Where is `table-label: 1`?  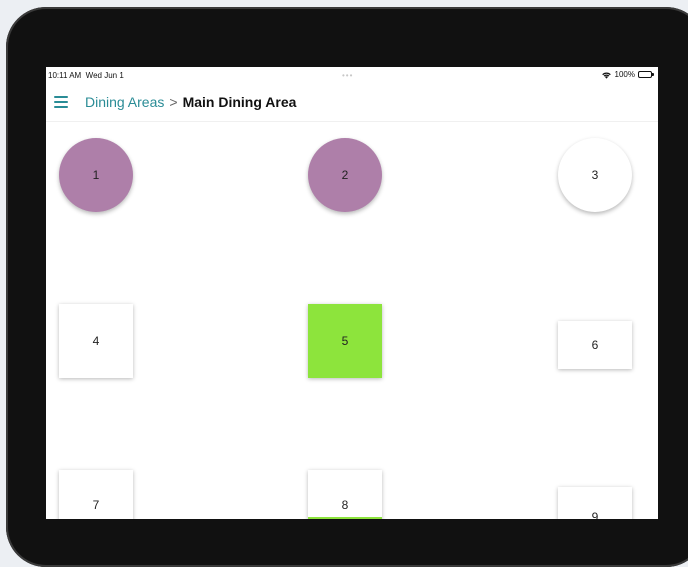 table-label: 1 is located at coordinates (96, 175).